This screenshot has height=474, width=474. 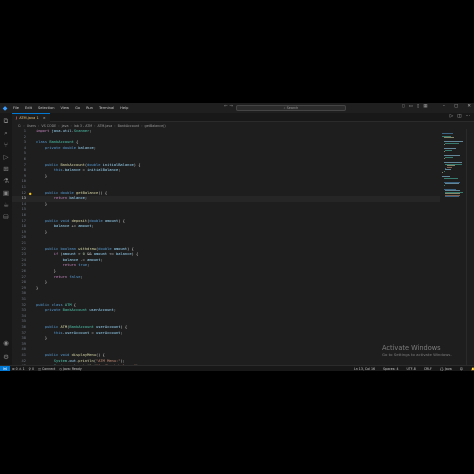 I want to click on close-icon: ✕, so click(x=469, y=106).